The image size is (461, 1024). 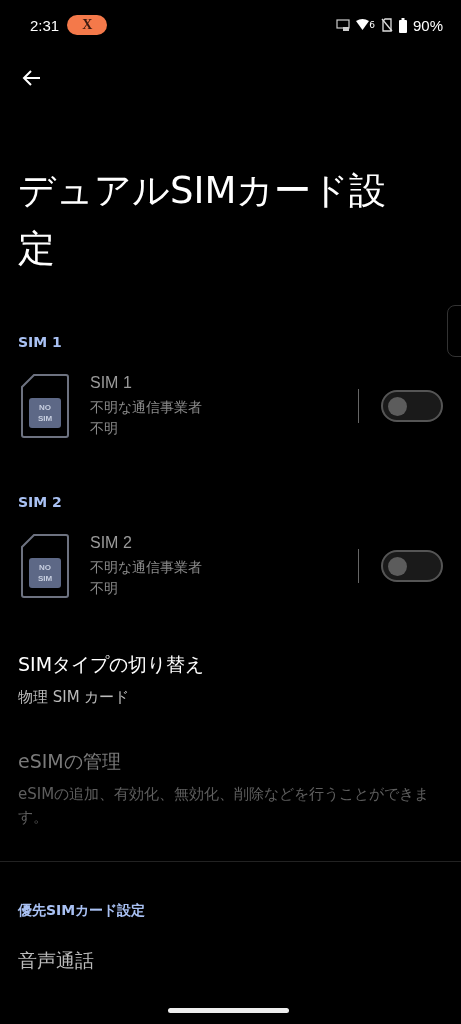 What do you see at coordinates (112, 664) in the screenshot?
I see `setting-title: SIMタイプの切り替え` at bounding box center [112, 664].